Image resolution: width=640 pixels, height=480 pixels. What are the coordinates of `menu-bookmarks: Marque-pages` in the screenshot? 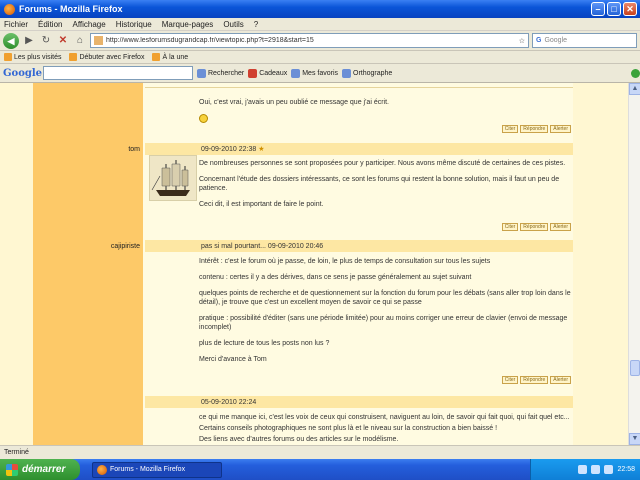 It's located at (188, 24).